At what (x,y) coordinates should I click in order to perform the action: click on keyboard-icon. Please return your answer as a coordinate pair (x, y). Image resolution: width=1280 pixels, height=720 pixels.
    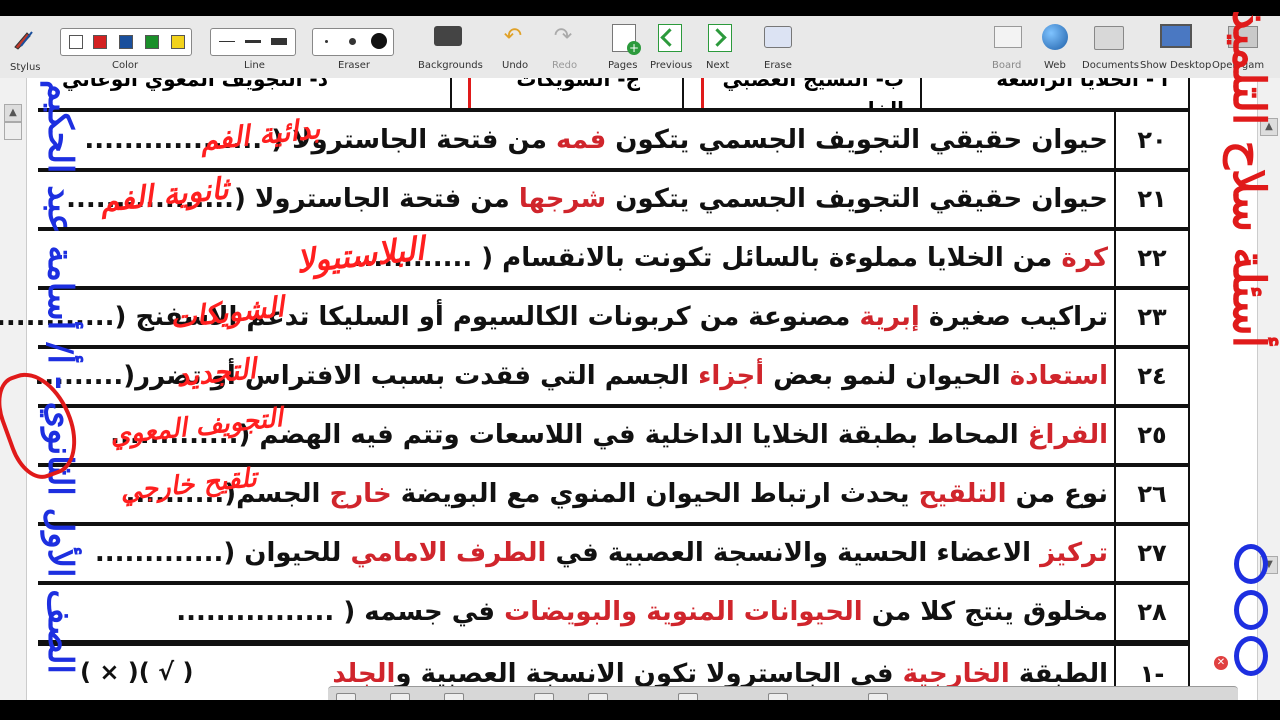
    Looking at the image, I should click on (448, 36).